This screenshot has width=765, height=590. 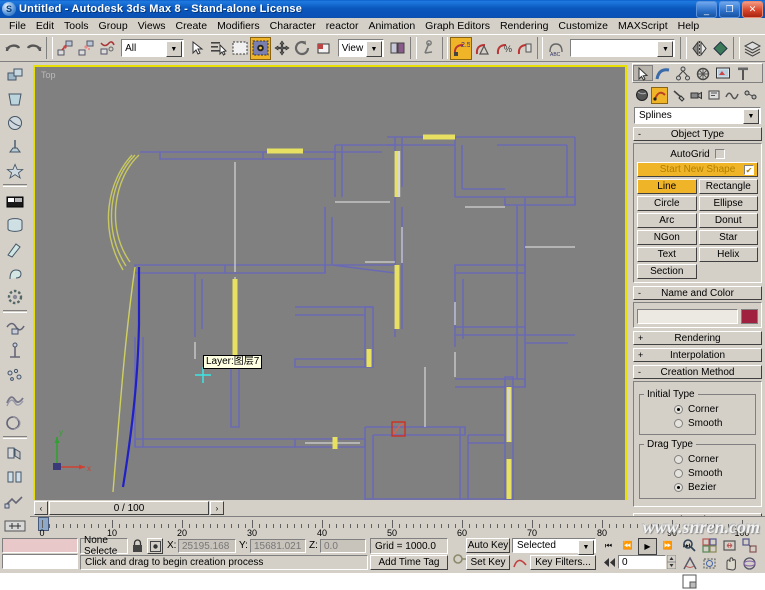 I want to click on menu-item-modifiers: Modifiers, so click(x=238, y=26).